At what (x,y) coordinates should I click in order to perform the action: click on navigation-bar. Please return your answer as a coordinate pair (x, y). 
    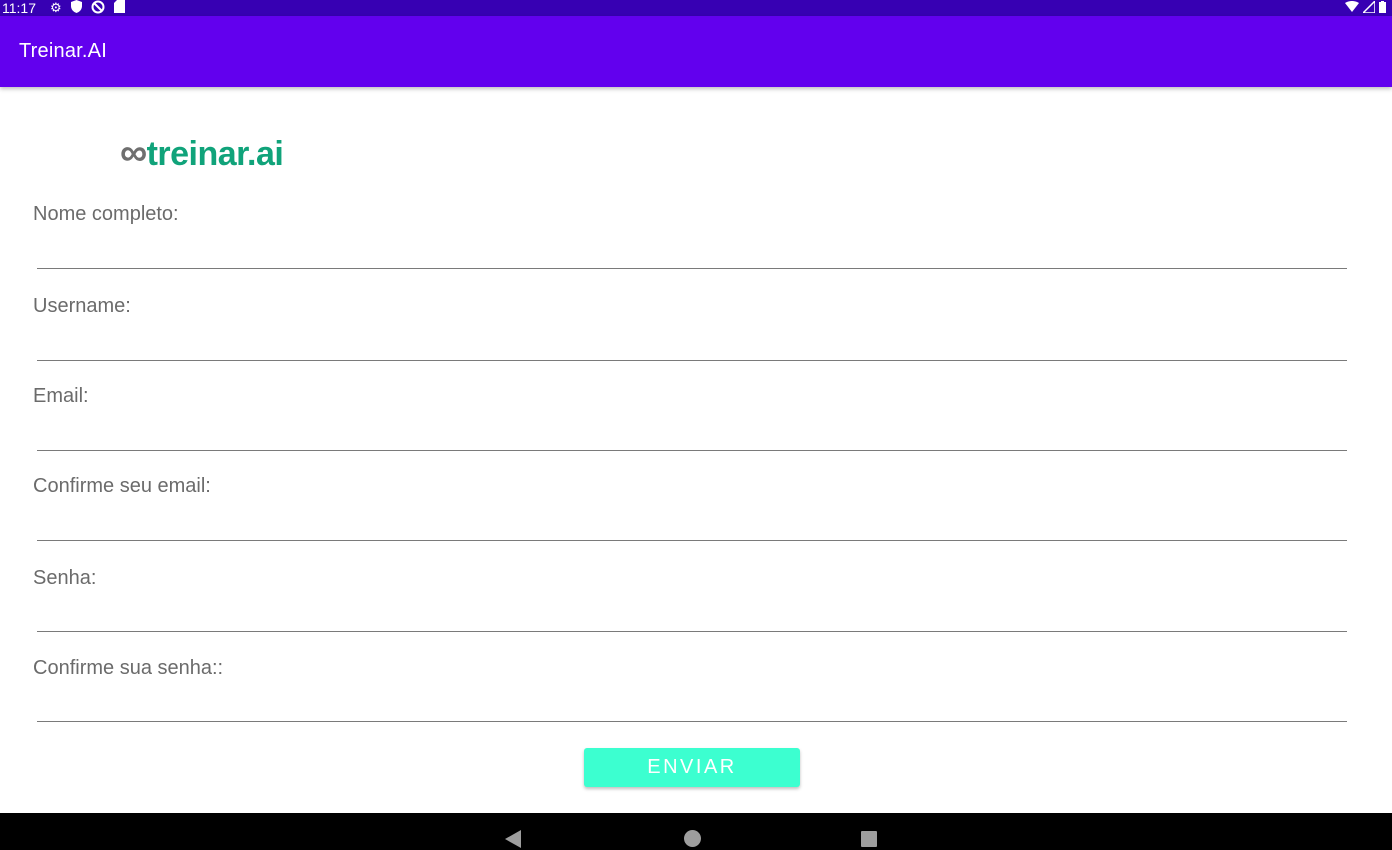
    Looking at the image, I should click on (696, 831).